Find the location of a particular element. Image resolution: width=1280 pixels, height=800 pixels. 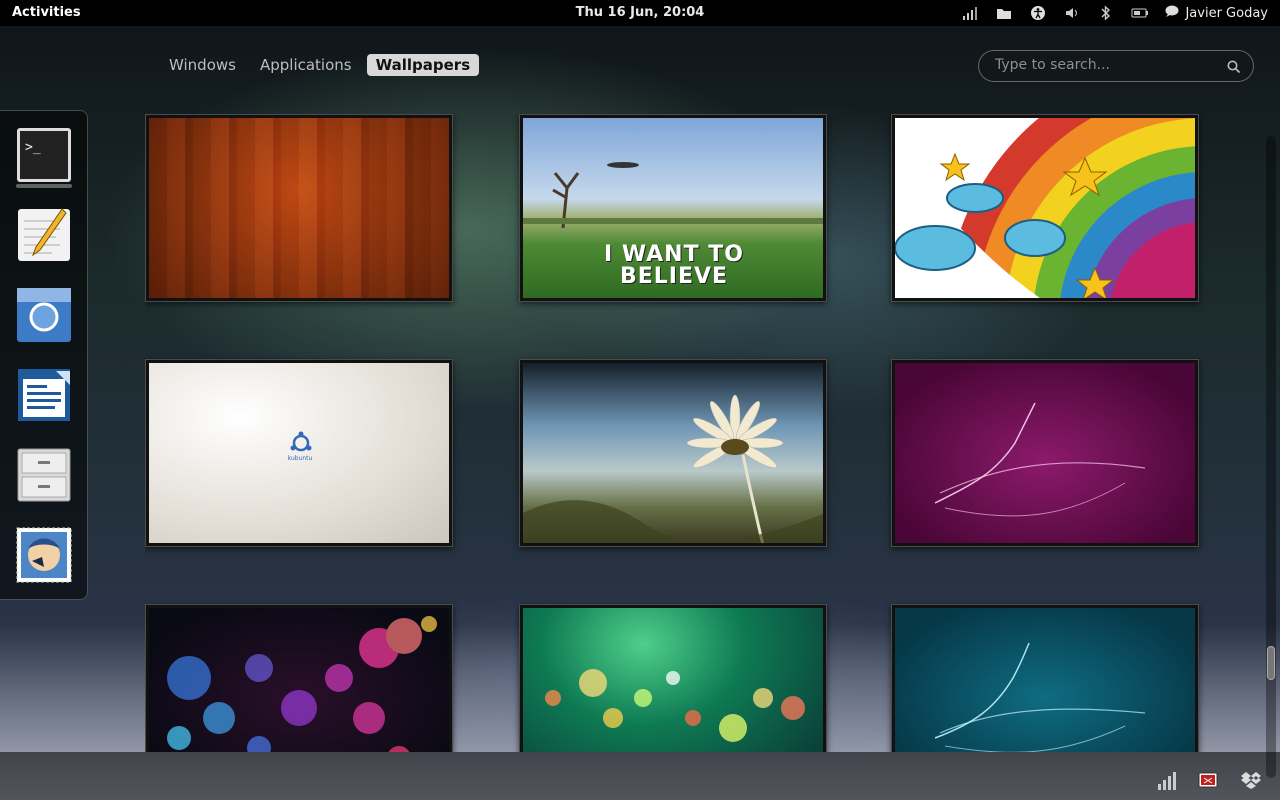

writer-icon is located at coordinates (44, 398).